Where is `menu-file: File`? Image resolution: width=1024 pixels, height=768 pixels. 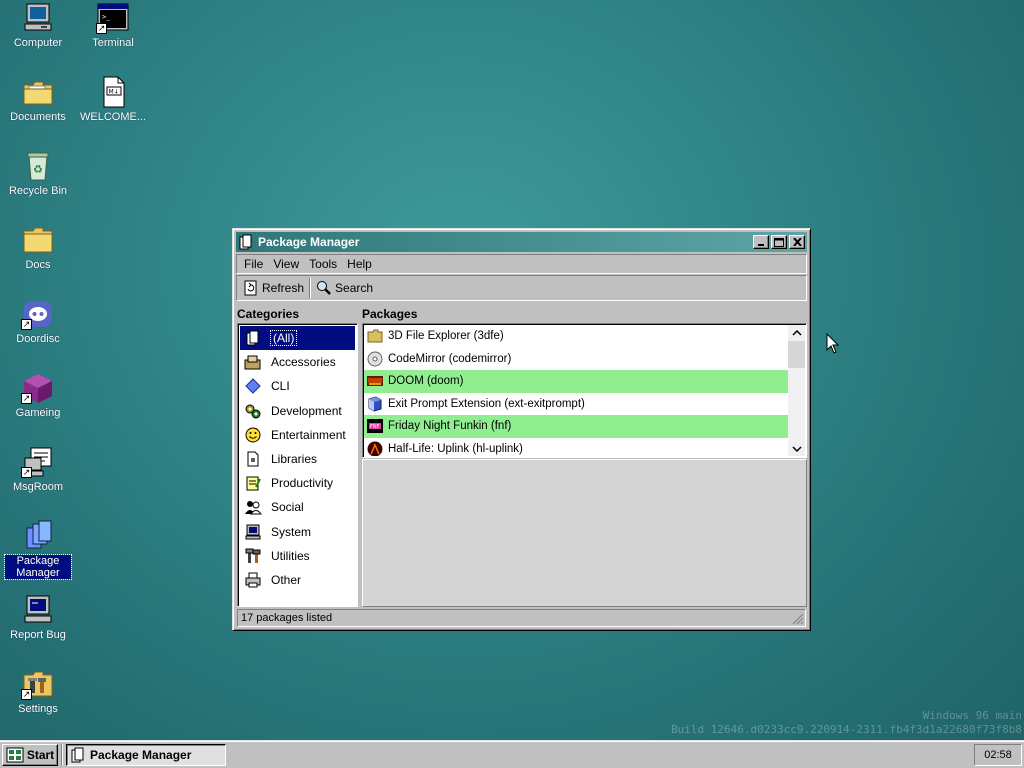
menu-file: File is located at coordinates (253, 264).